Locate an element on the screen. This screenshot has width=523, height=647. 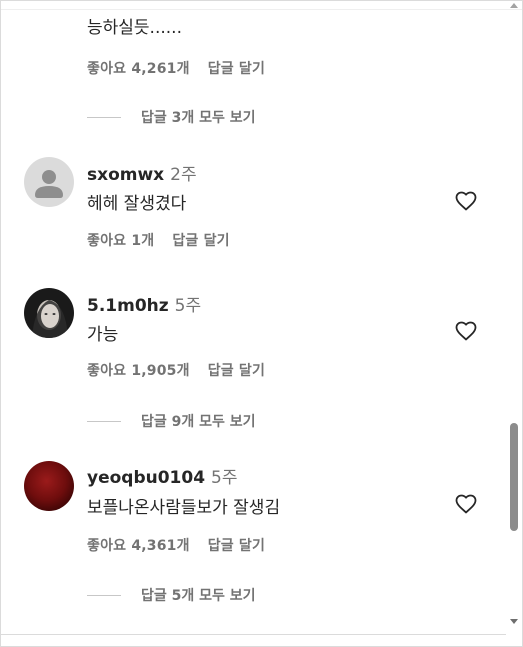
like-count: 좋아요 4,261개 is located at coordinates (138, 69).